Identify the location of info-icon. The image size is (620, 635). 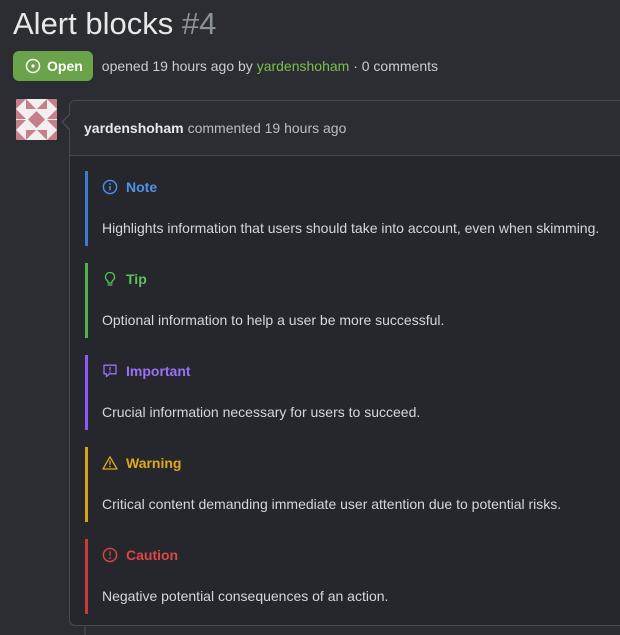
(110, 187).